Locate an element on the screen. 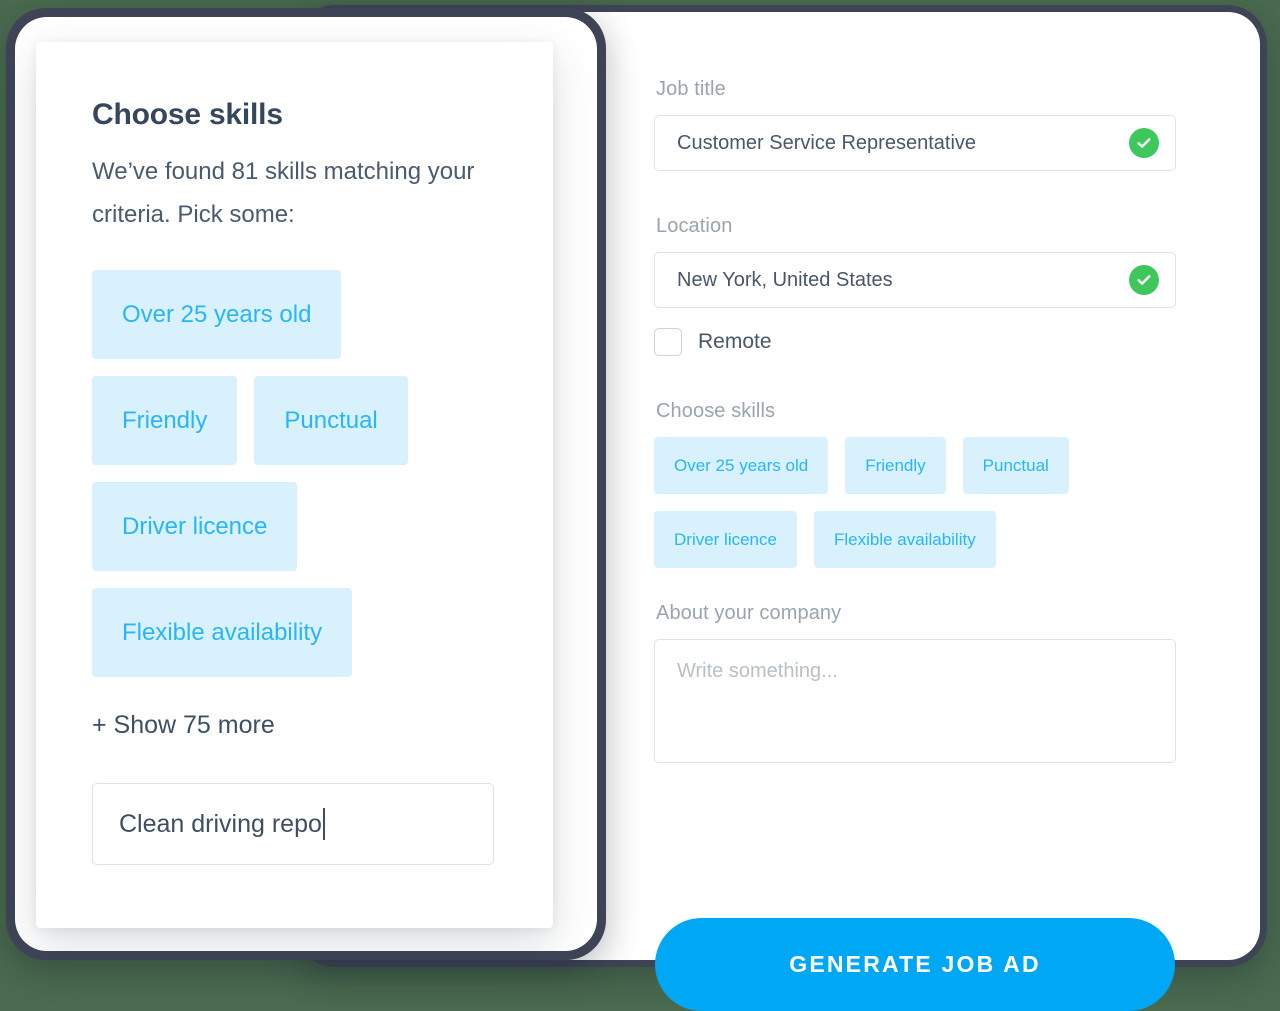 The width and height of the screenshot is (1280, 1011). modal-title: Choose skills is located at coordinates (187, 114).